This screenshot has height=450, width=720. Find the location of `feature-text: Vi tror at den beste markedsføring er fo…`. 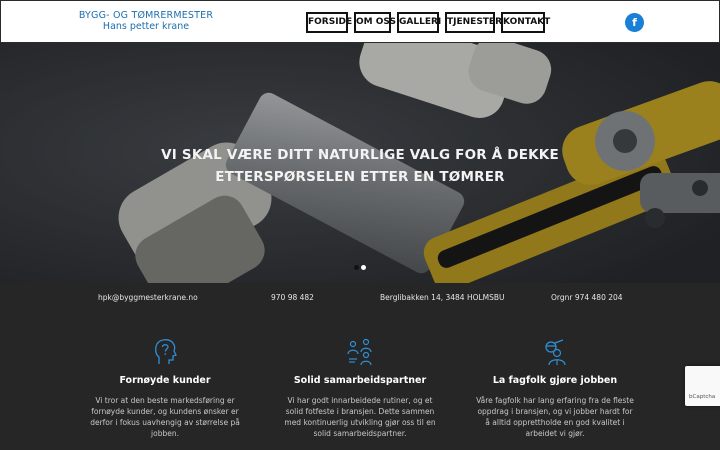

feature-text: Vi tror at den beste markedsføring er fo… is located at coordinates (165, 417).